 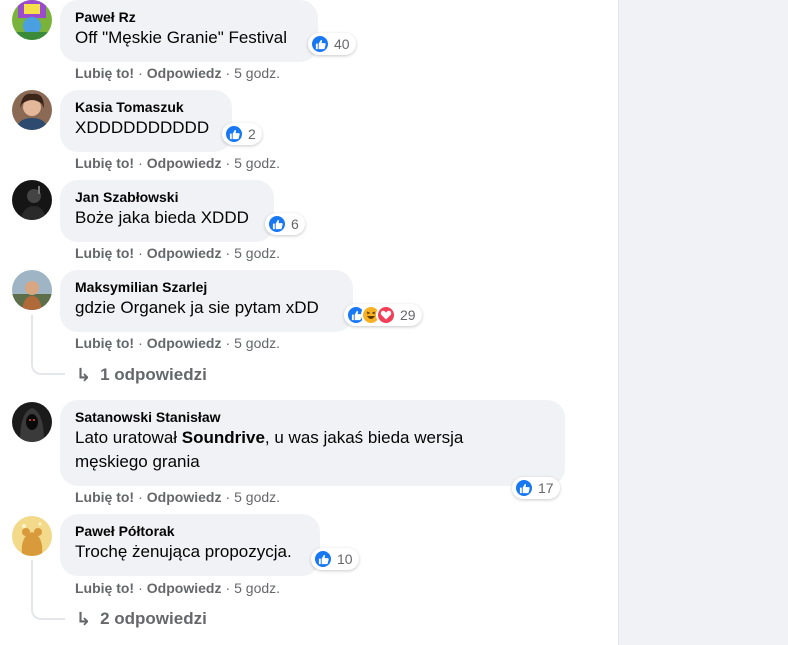 What do you see at coordinates (142, 127) in the screenshot?
I see `comment-text: XDDDDDDDDDD` at bounding box center [142, 127].